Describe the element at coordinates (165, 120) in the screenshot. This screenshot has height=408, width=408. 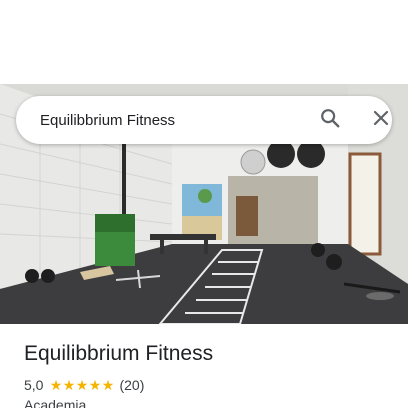
I see `search-input` at that location.